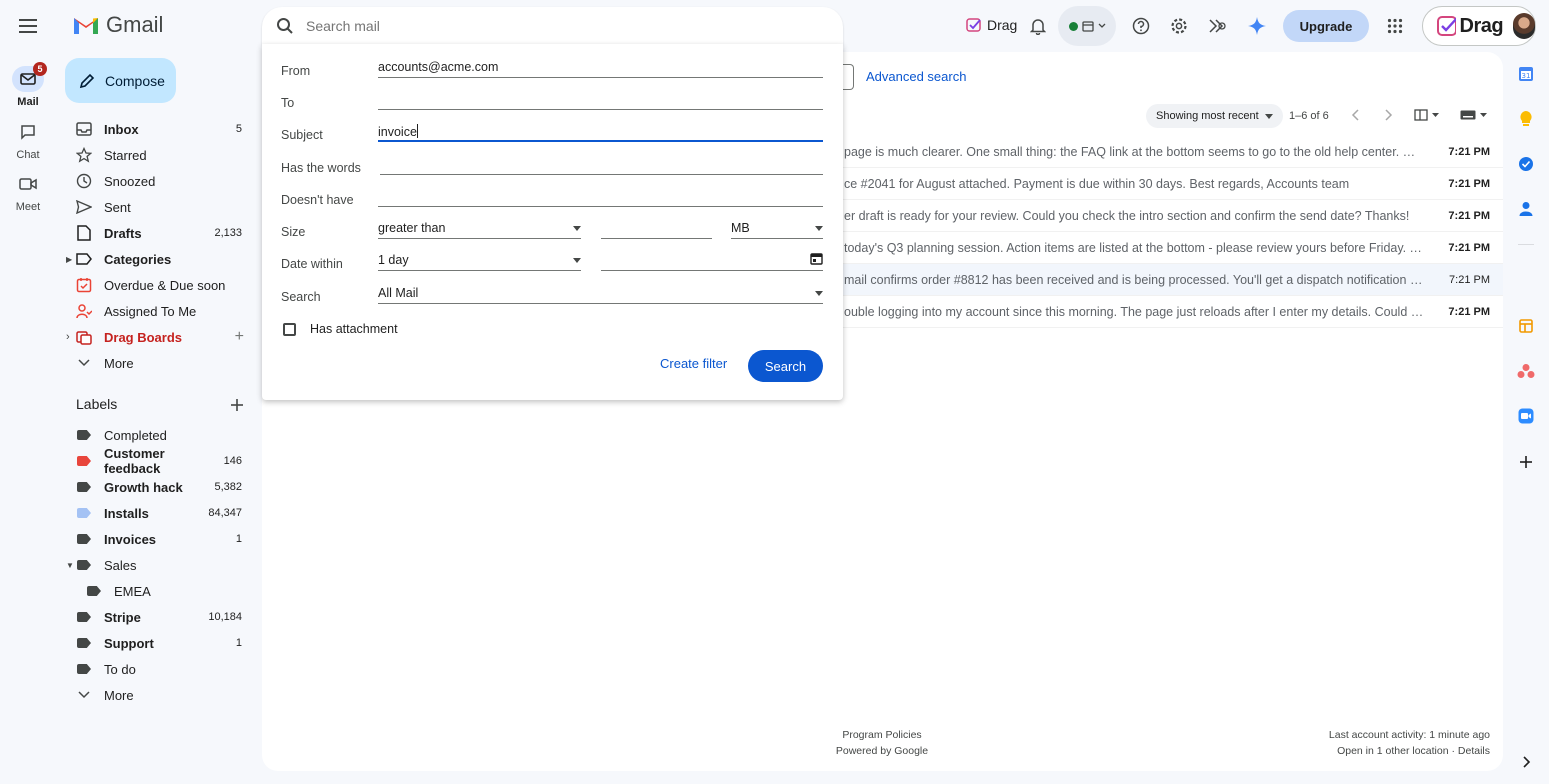 Image resolution: width=1549 pixels, height=784 pixels. Describe the element at coordinates (28, 85) in the screenshot. I see `rail-mail: 5 Mail` at that location.